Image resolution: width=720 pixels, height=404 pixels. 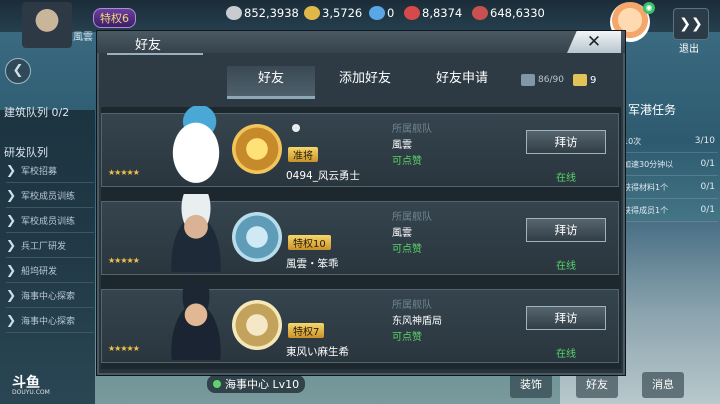 I want to click on task-count: 3/10, so click(x=704, y=141).